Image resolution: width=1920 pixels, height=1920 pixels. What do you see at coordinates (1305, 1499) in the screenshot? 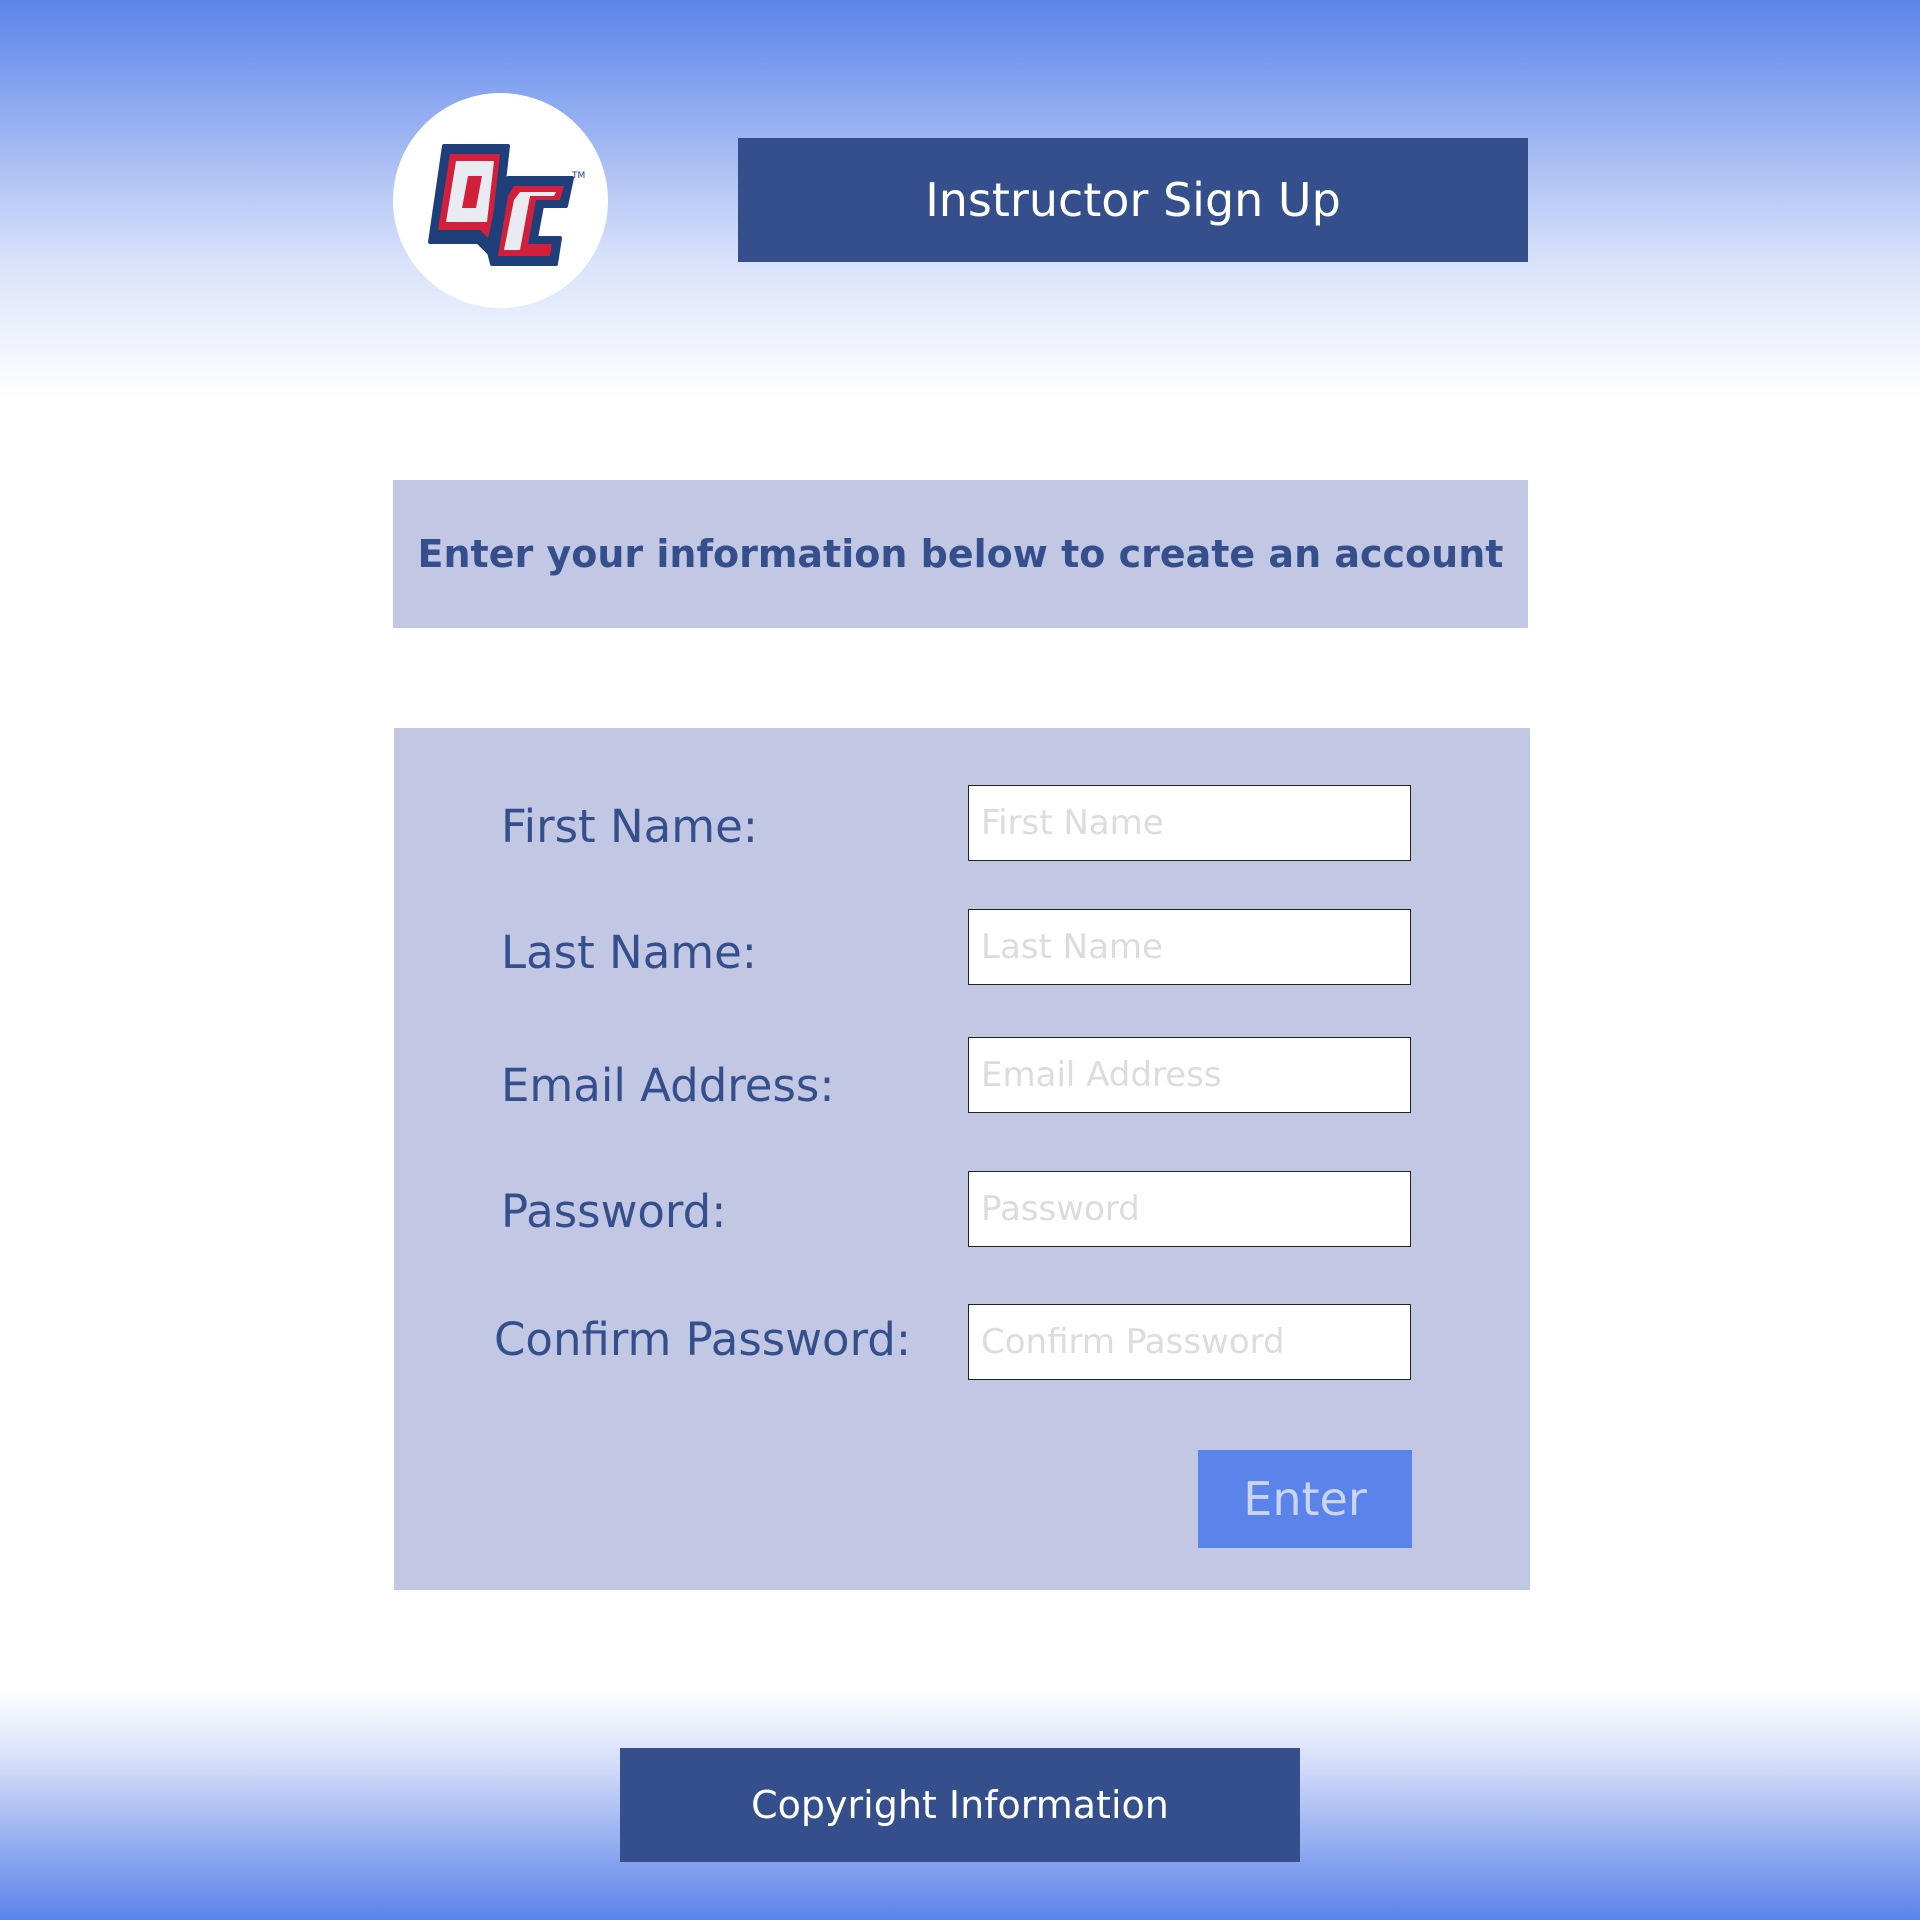
I see `enter-button: Enter` at bounding box center [1305, 1499].